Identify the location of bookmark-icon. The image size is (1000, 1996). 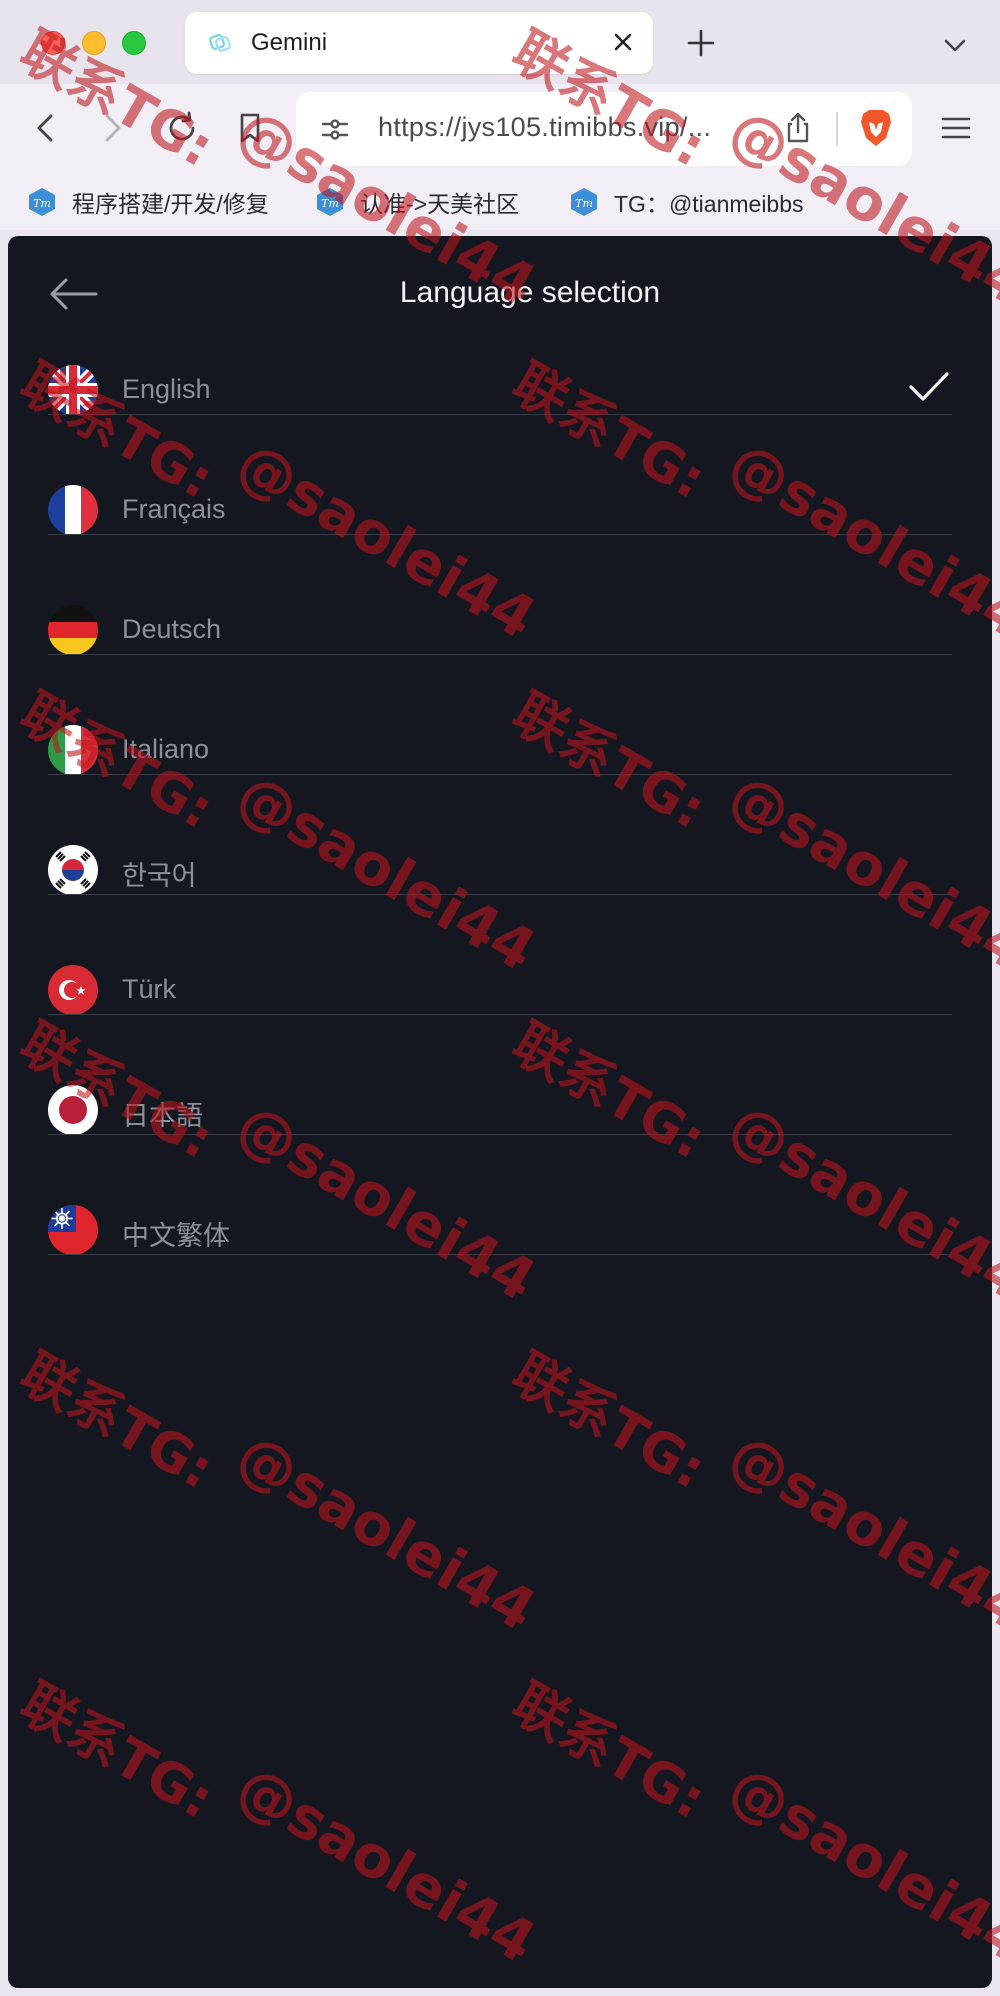
(250, 128).